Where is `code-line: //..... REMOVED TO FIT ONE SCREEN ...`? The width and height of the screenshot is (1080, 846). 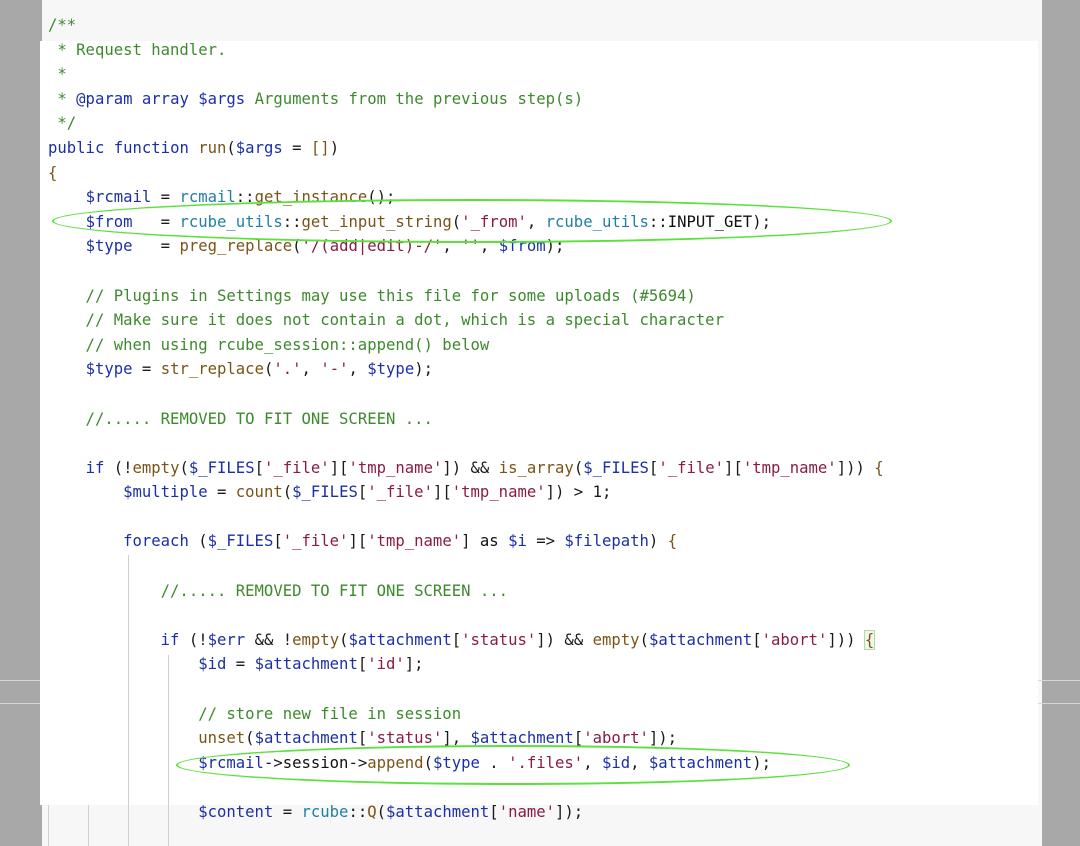 code-line: //..... REMOVED TO FIT ONE SCREEN ... is located at coordinates (466, 419).